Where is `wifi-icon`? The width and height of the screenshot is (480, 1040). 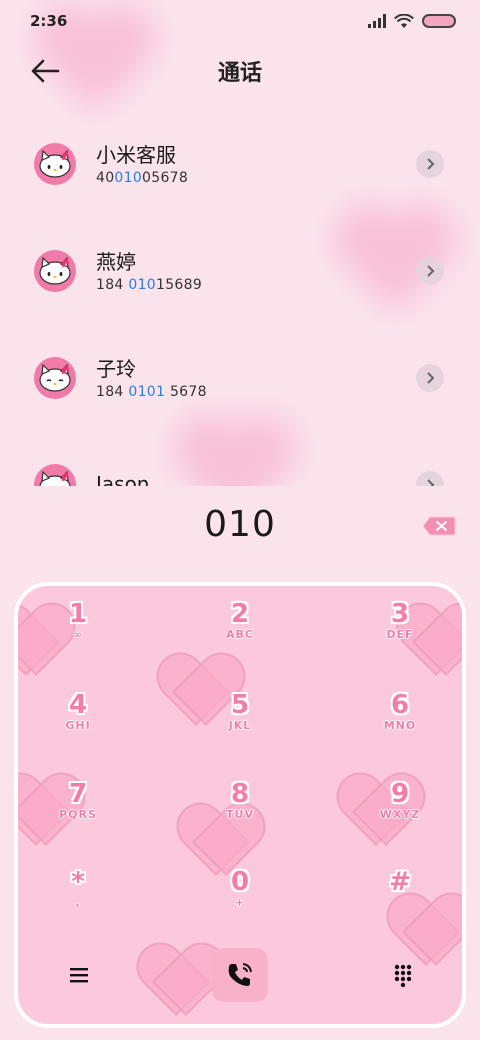 wifi-icon is located at coordinates (404, 20).